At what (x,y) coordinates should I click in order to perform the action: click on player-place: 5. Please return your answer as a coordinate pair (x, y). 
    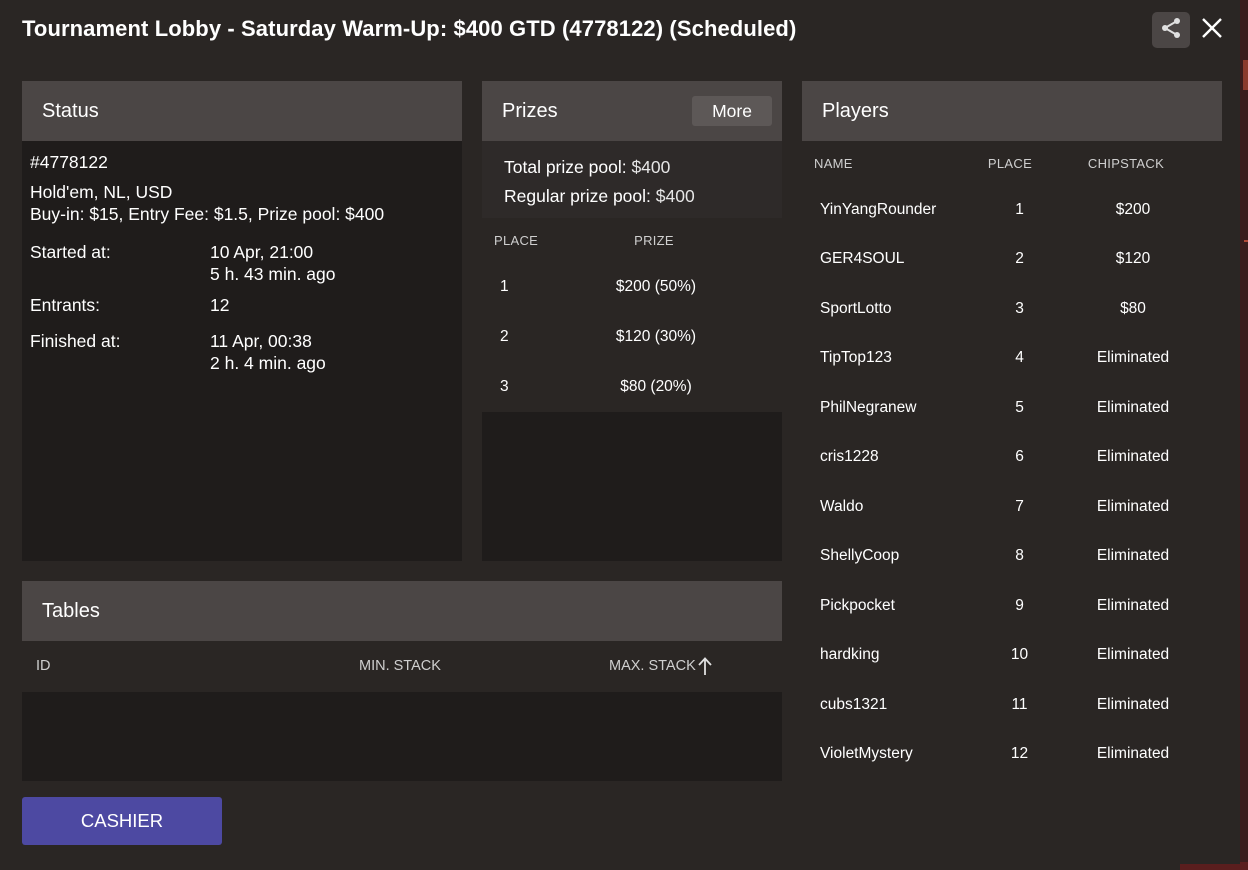
    Looking at the image, I should click on (1019, 407).